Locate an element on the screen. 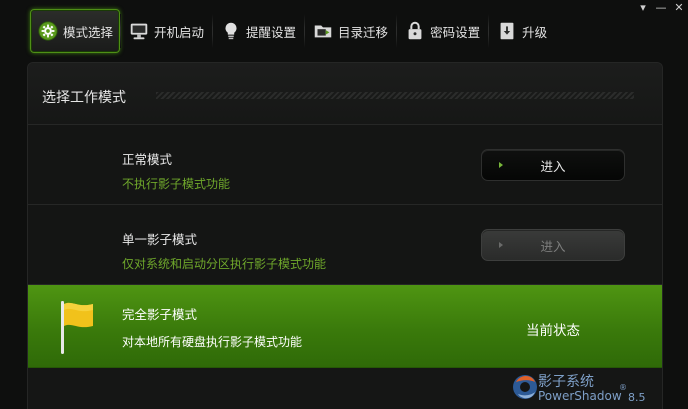  tab-upgrade: 升级 is located at coordinates (521, 31).